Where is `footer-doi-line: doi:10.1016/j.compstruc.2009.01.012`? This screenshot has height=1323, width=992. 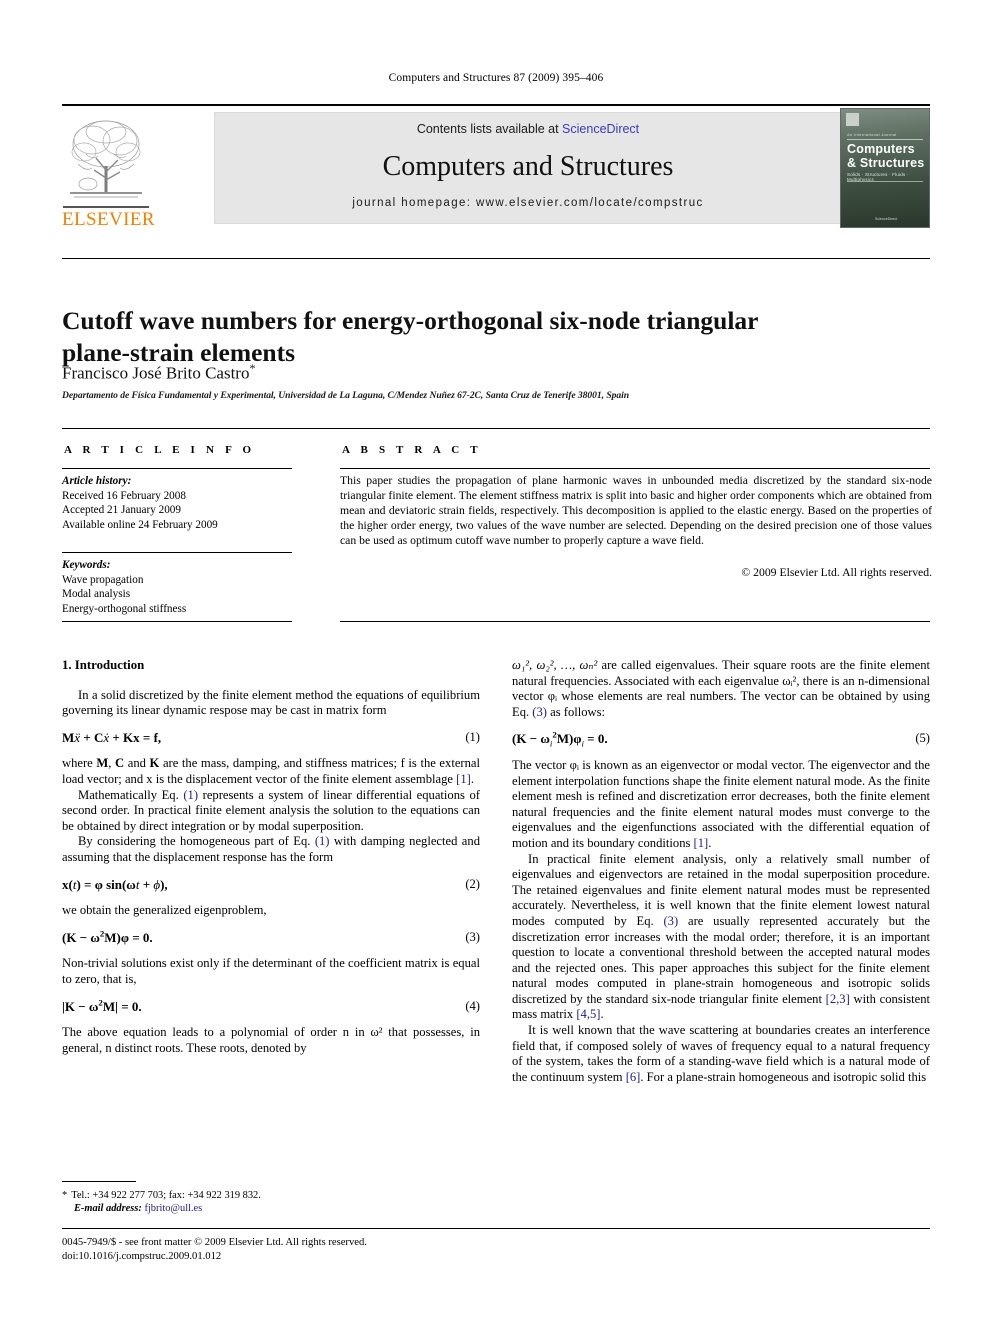 footer-doi-line: doi:10.1016/j.compstruc.2009.01.012 is located at coordinates (342, 1257).